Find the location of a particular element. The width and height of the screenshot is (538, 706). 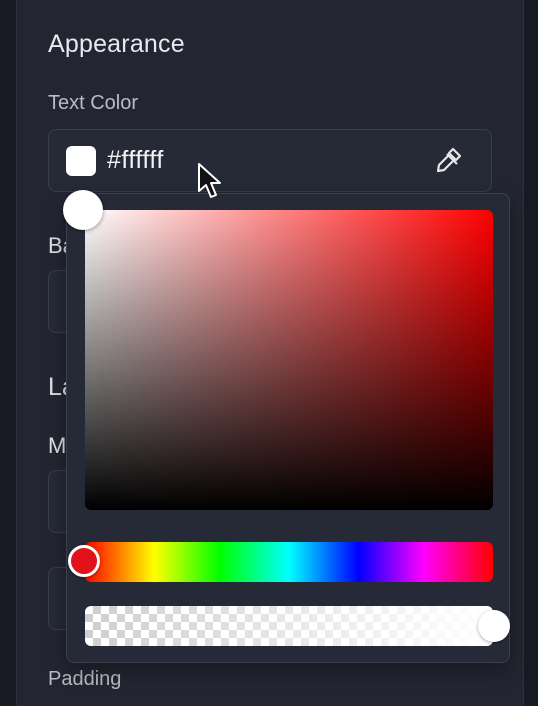

text-color-input: #ffffff is located at coordinates (270, 160).